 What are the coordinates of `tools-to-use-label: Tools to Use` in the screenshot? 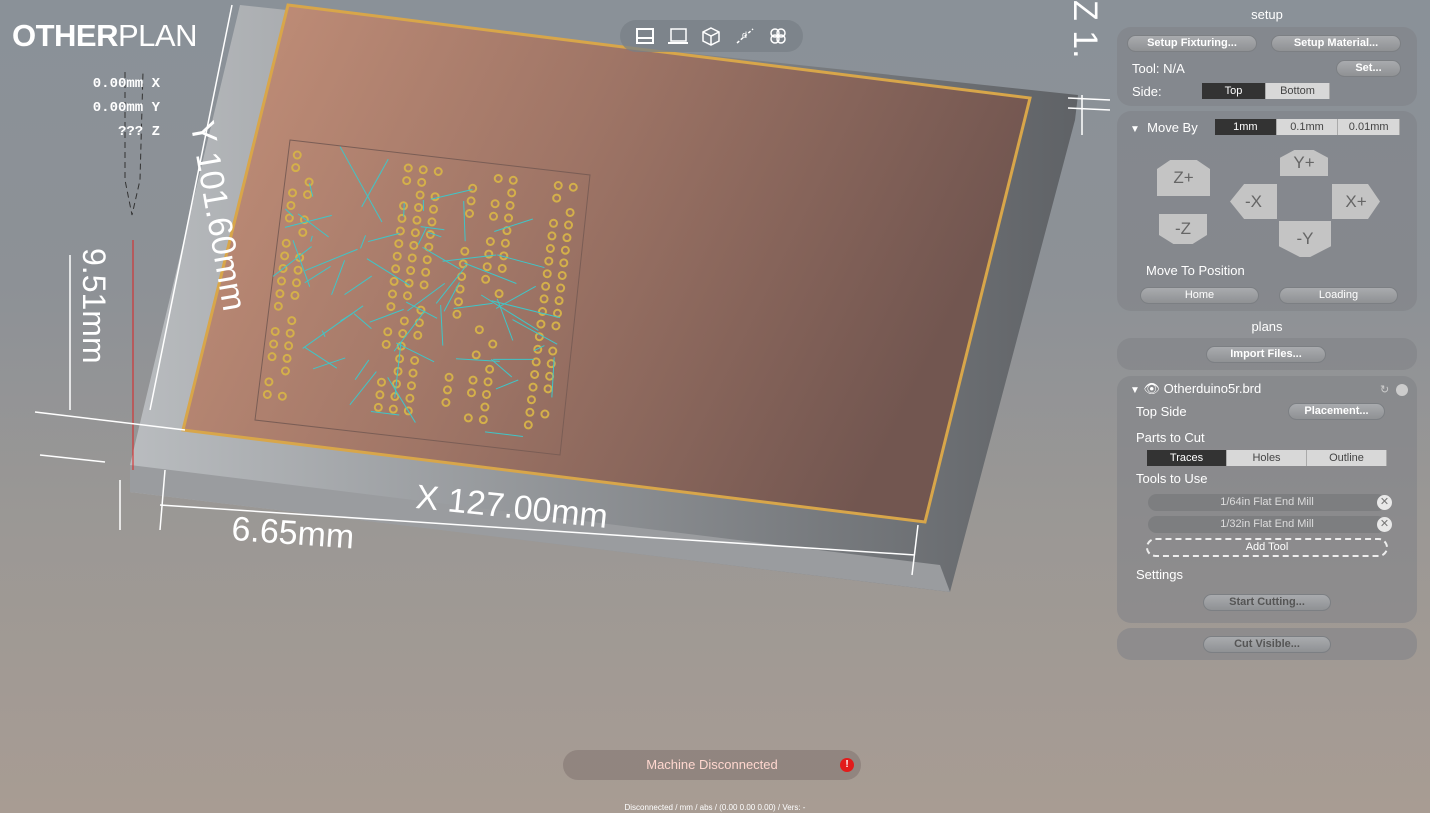 It's located at (1172, 478).